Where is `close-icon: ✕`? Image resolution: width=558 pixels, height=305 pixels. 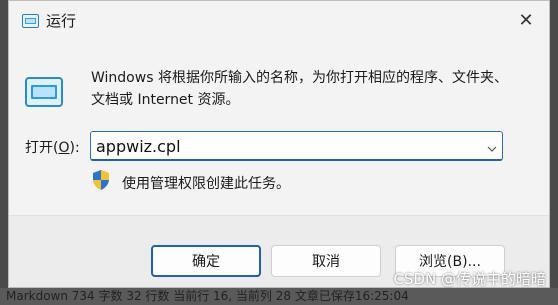
close-icon: ✕ is located at coordinates (526, 20).